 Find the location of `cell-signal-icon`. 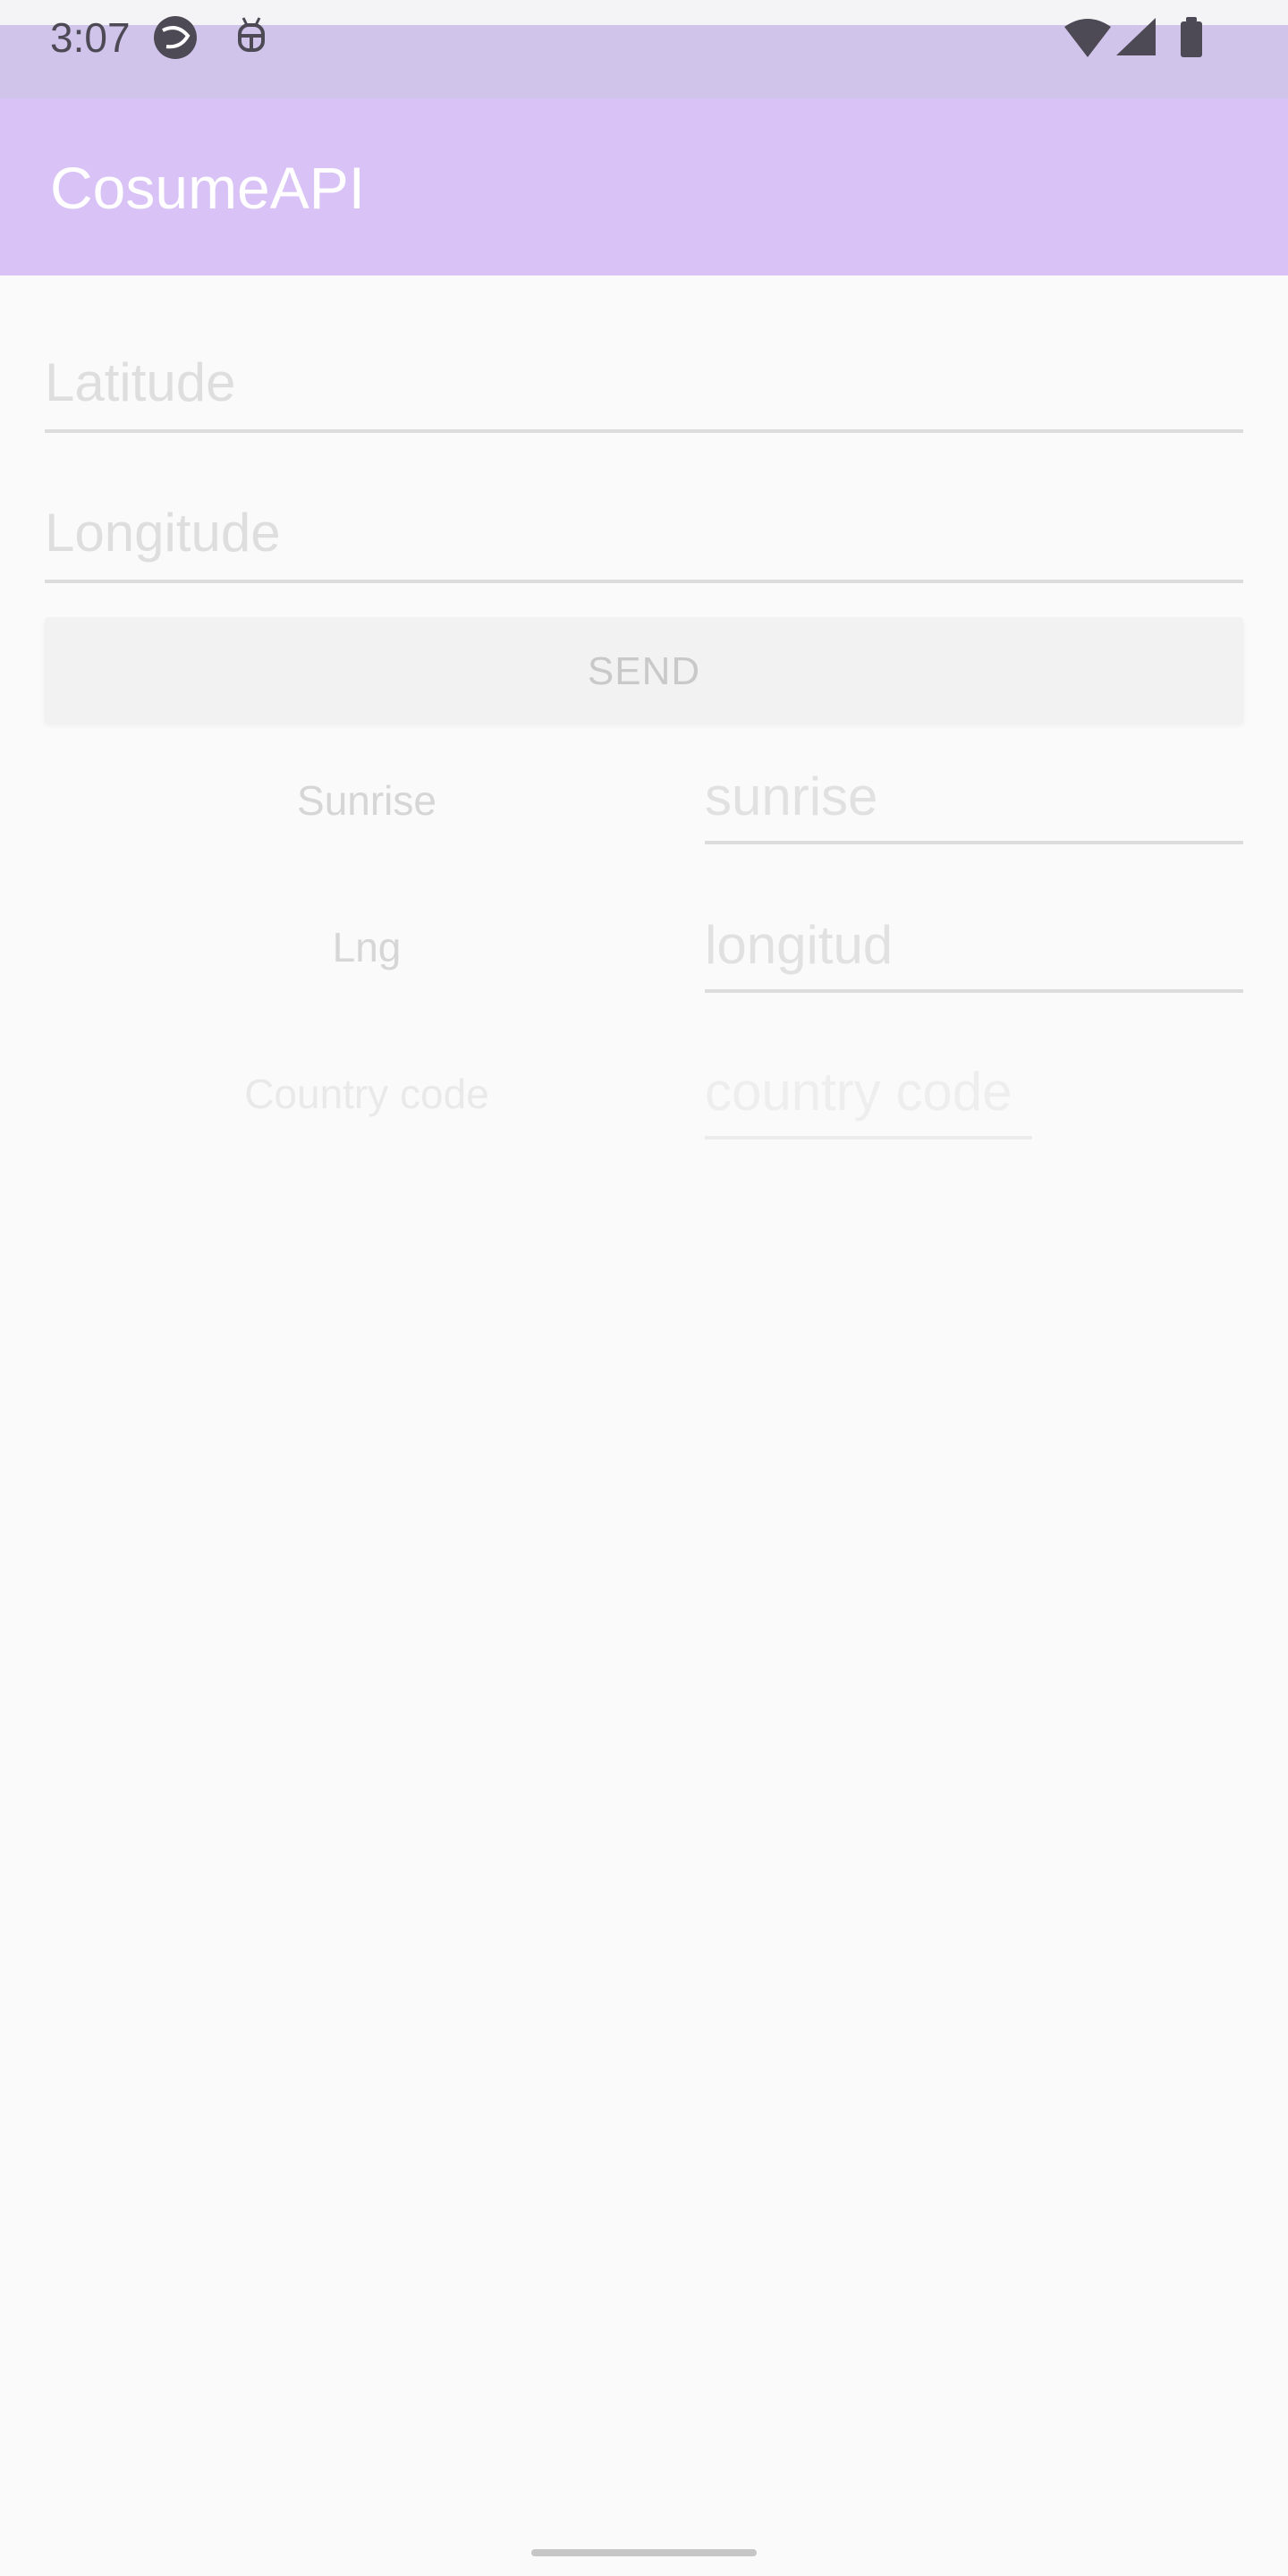

cell-signal-icon is located at coordinates (1136, 36).